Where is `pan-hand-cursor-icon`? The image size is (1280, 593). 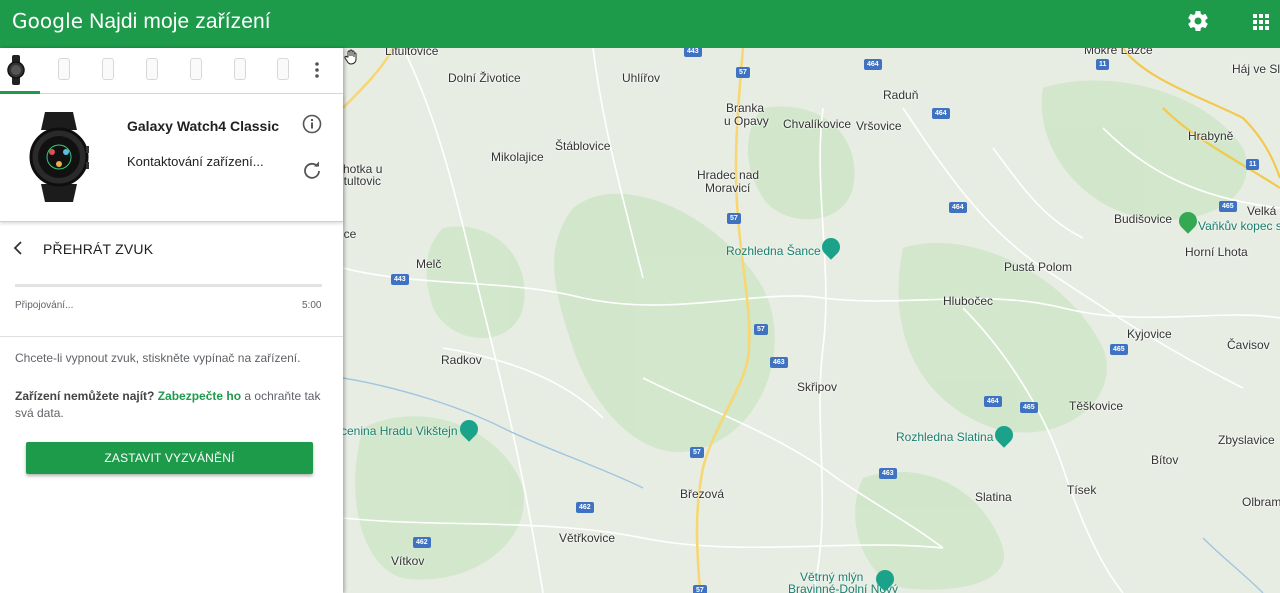
pan-hand-cursor-icon is located at coordinates (350, 57).